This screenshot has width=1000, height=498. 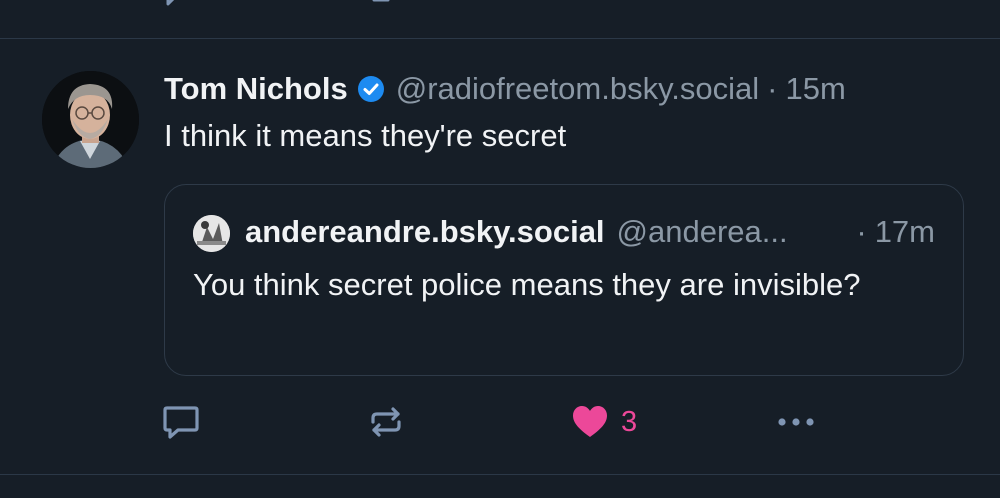 What do you see at coordinates (425, 232) in the screenshot?
I see `quote-author-name: andereandre.bsky.social` at bounding box center [425, 232].